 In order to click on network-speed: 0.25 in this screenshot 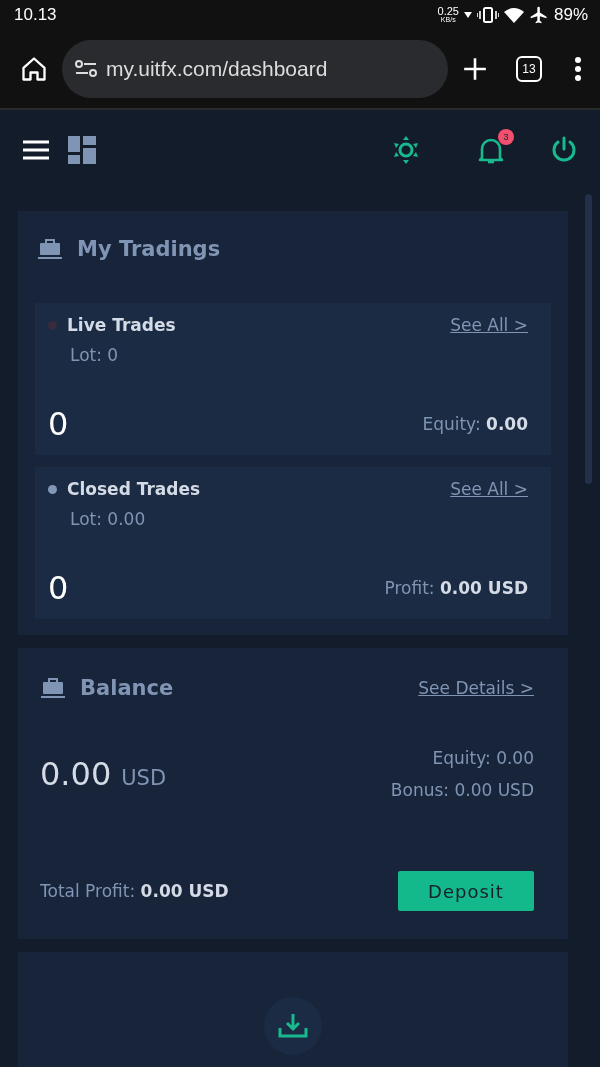, I will do `click(448, 11)`.